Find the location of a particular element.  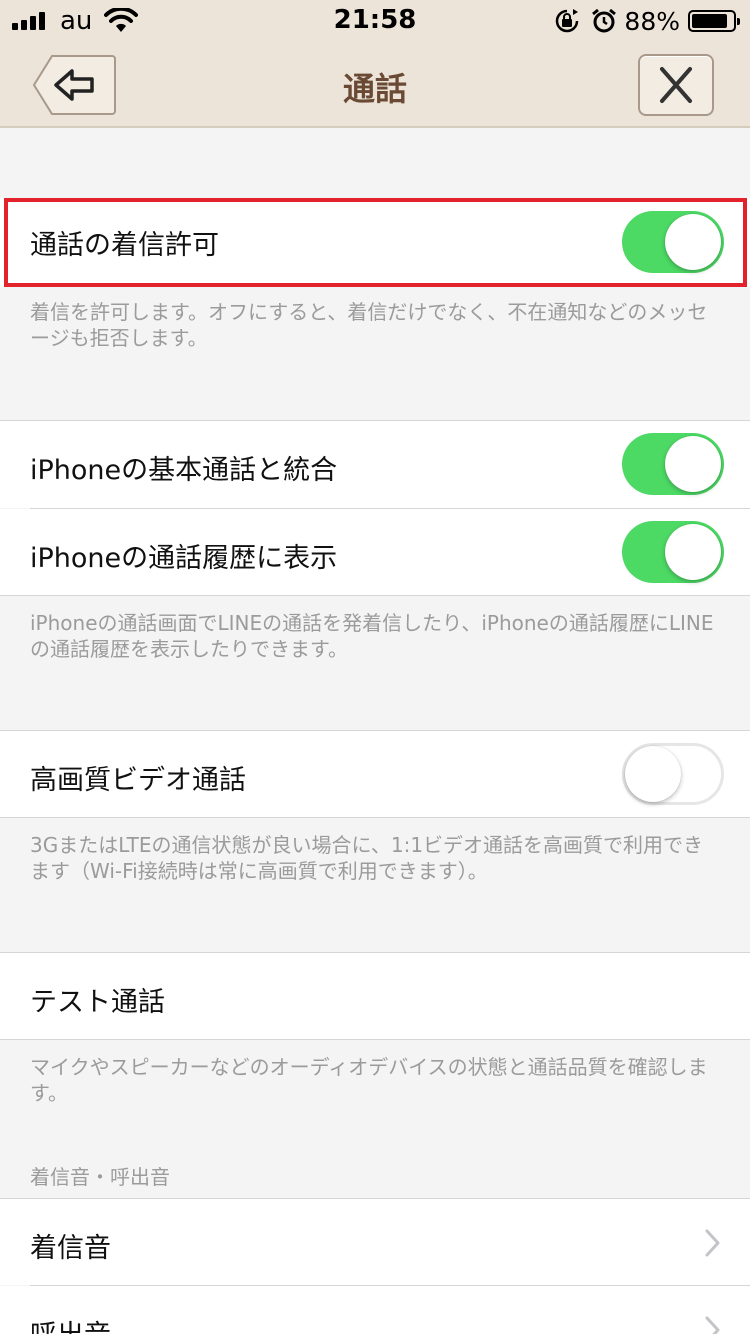

row-hd-video: 高画質ビデオ通話 is located at coordinates (375, 774).